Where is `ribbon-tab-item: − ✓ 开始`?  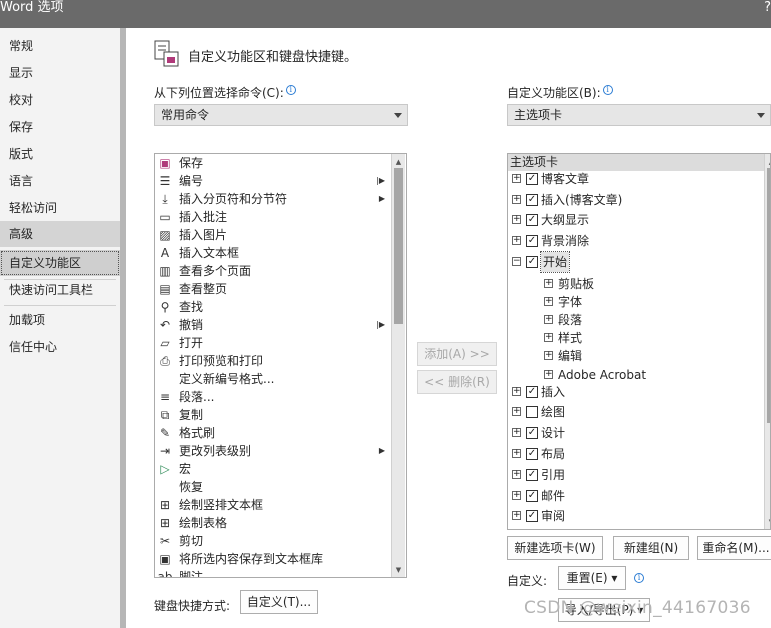
ribbon-tab-item: − ✓ 开始 is located at coordinates (636, 262).